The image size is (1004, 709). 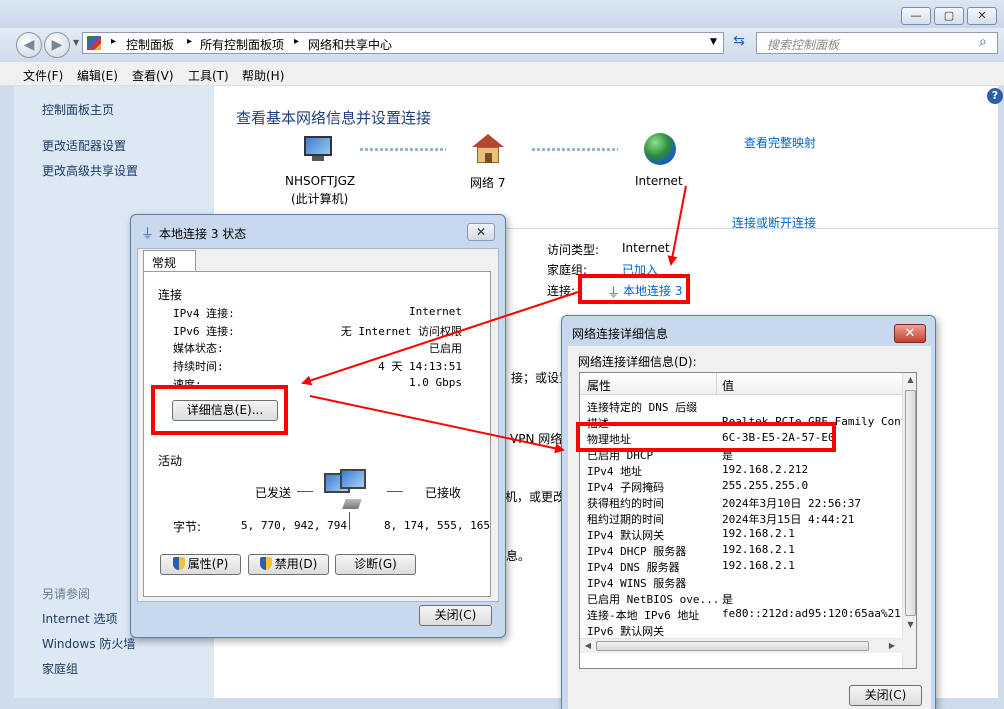 What do you see at coordinates (440, 338) in the screenshot?
I see `arrow-connection-to-details` at bounding box center [440, 338].